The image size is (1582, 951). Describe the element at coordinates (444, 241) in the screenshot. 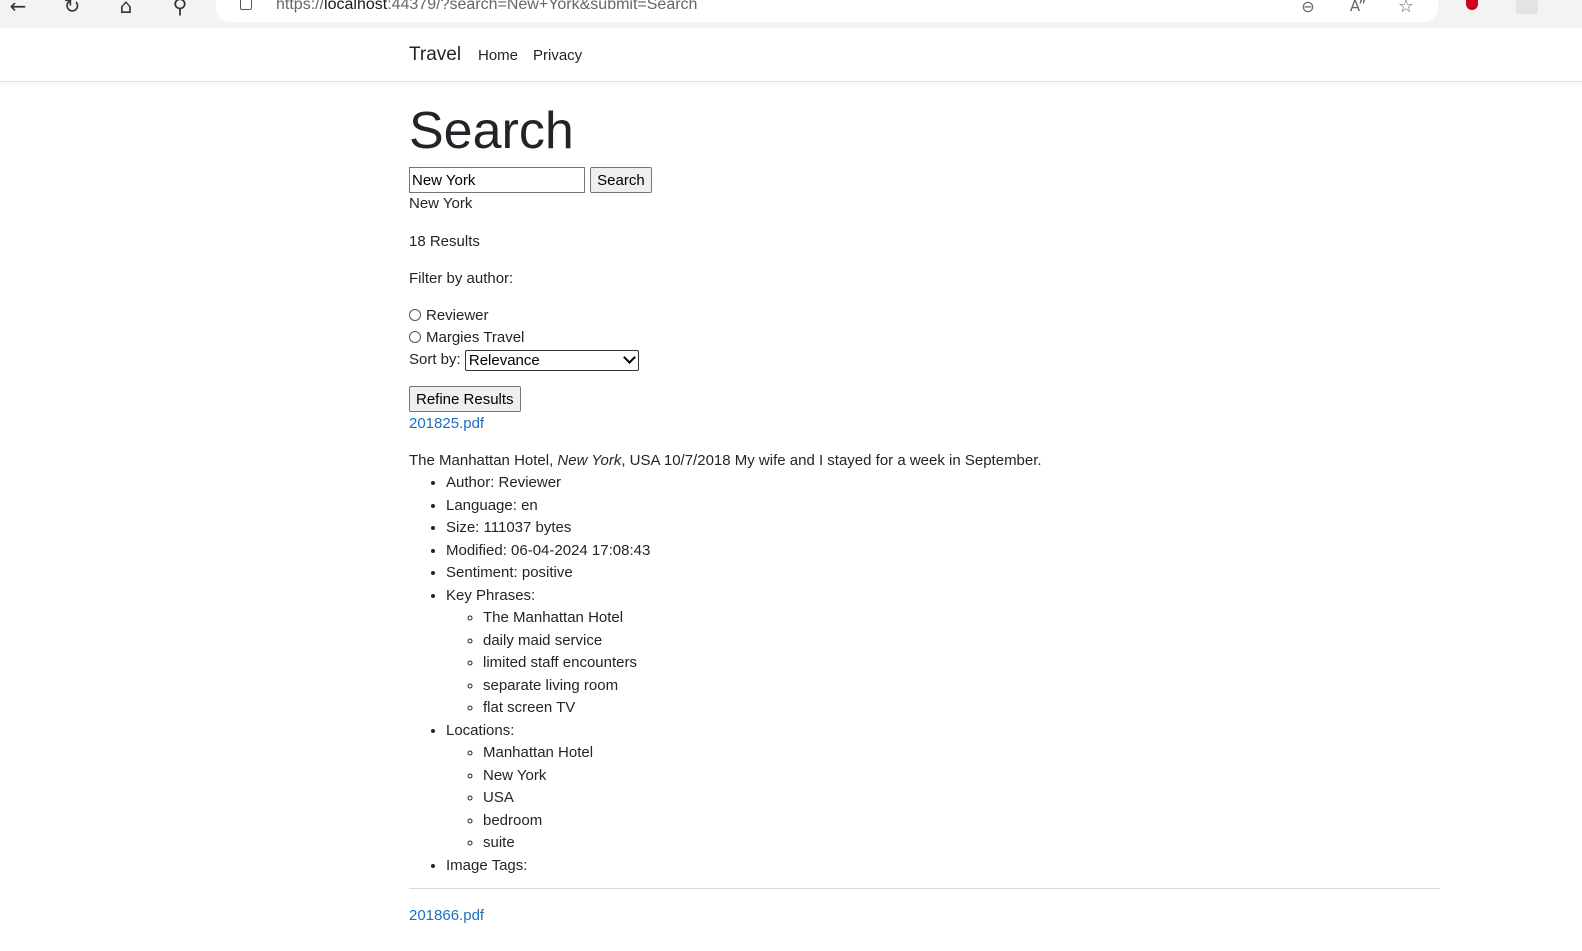

I see `results-count: 18 Results` at that location.